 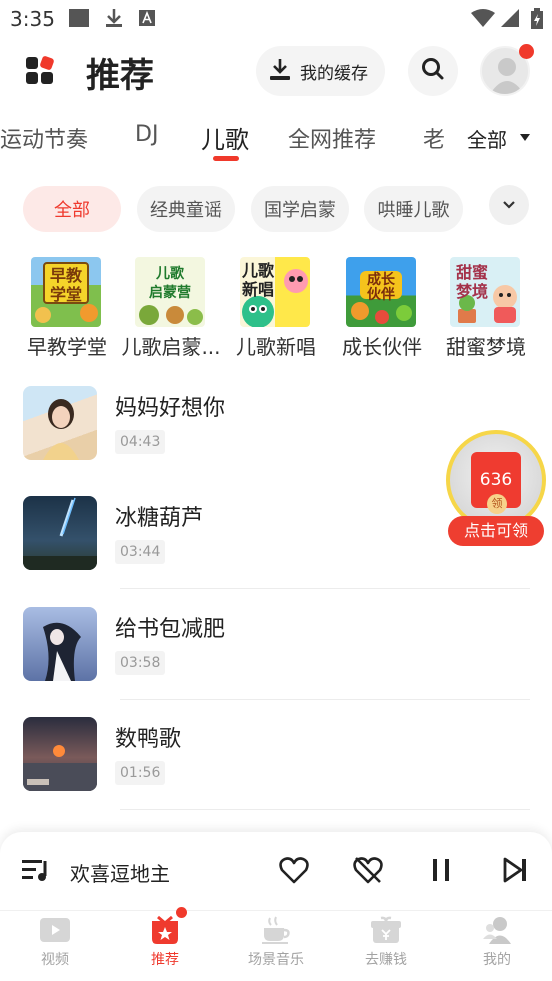 What do you see at coordinates (147, 20) in the screenshot?
I see `a-icon` at bounding box center [147, 20].